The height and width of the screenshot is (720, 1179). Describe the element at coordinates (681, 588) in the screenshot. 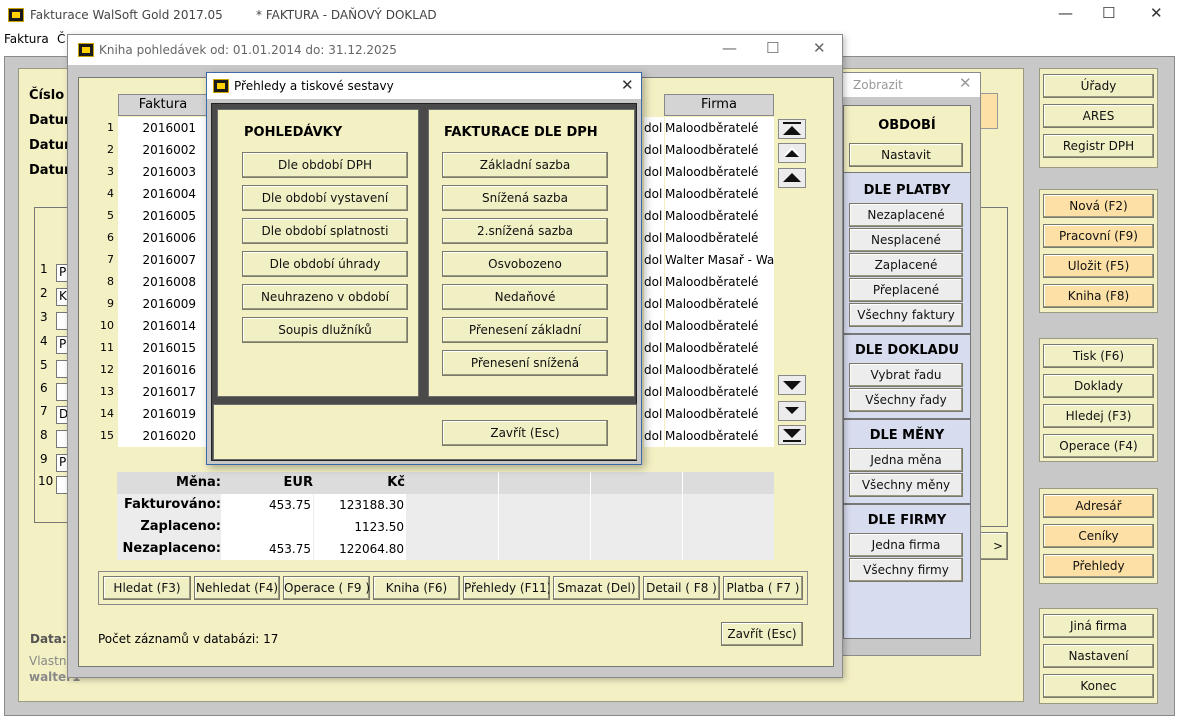

I see `detail-button: Detail ( F8 )` at that location.